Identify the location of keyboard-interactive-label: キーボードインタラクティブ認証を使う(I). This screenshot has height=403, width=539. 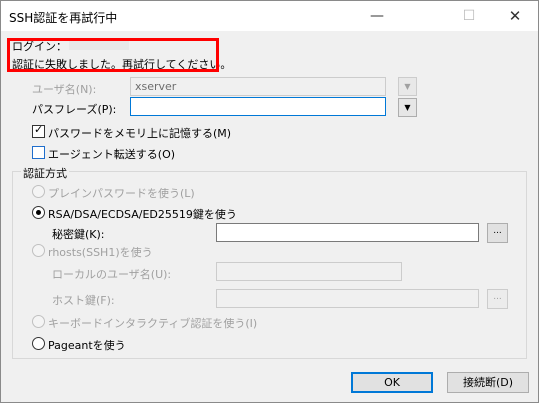
(153, 323).